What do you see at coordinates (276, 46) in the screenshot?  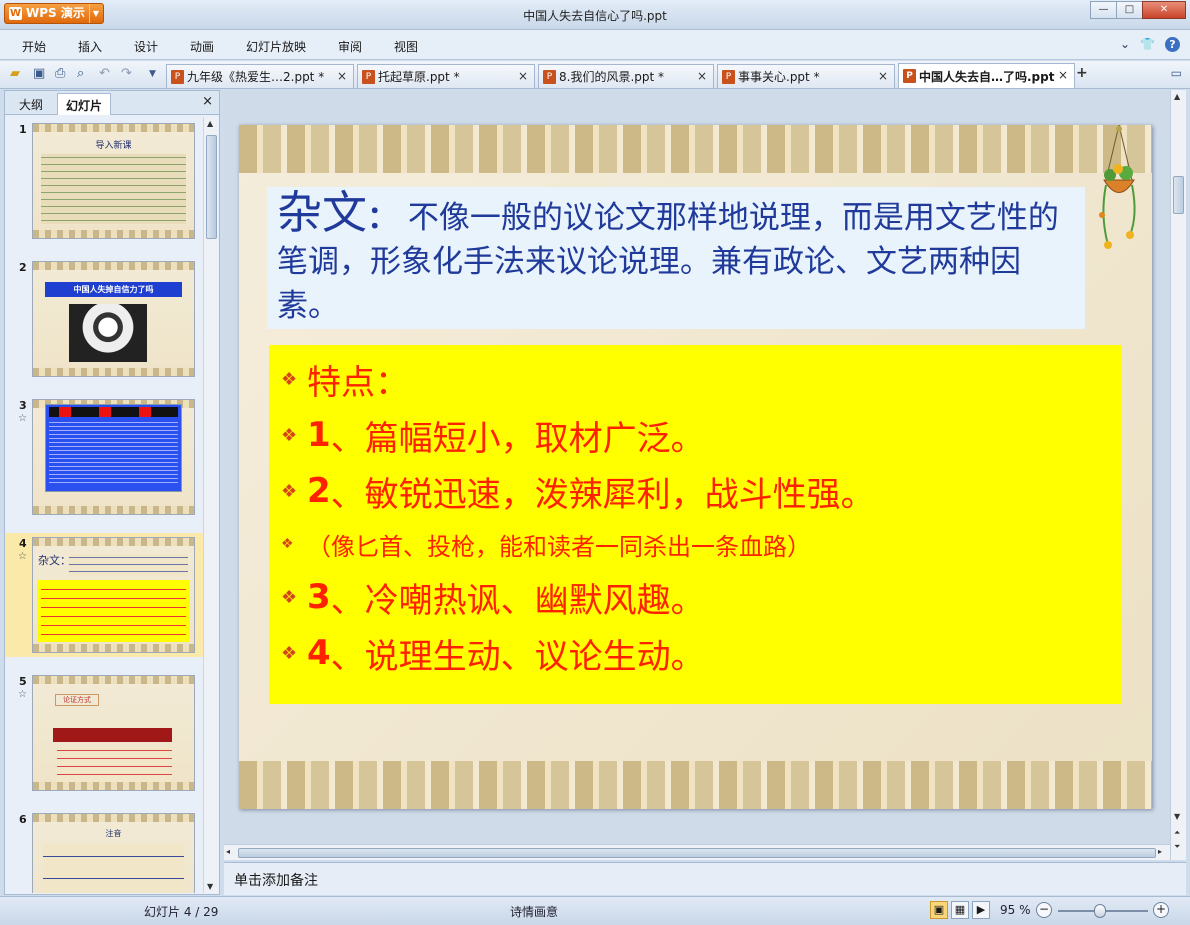 I see `menu-slideshow: 幻灯片放映` at bounding box center [276, 46].